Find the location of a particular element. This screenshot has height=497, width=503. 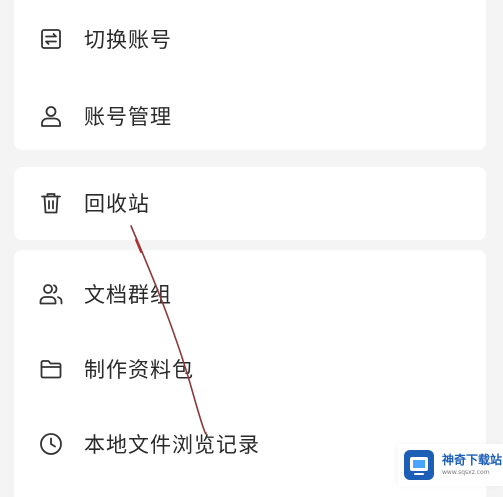

group-icon is located at coordinates (51, 294).